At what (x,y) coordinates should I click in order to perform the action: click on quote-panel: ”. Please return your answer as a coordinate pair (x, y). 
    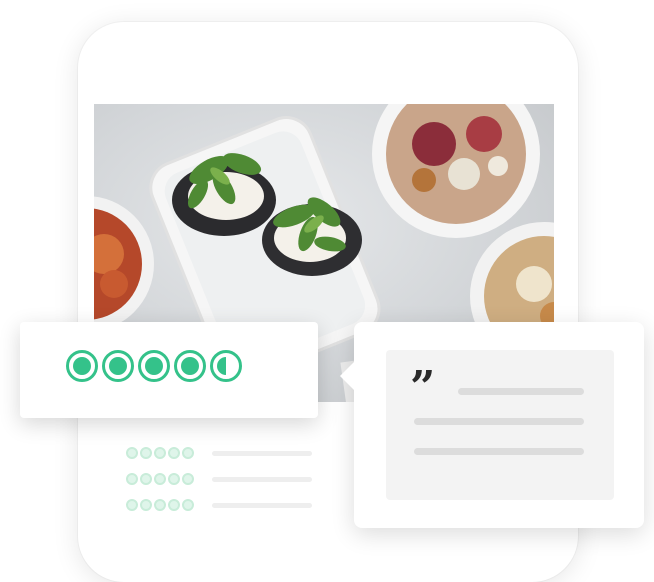
    Looking at the image, I should click on (500, 425).